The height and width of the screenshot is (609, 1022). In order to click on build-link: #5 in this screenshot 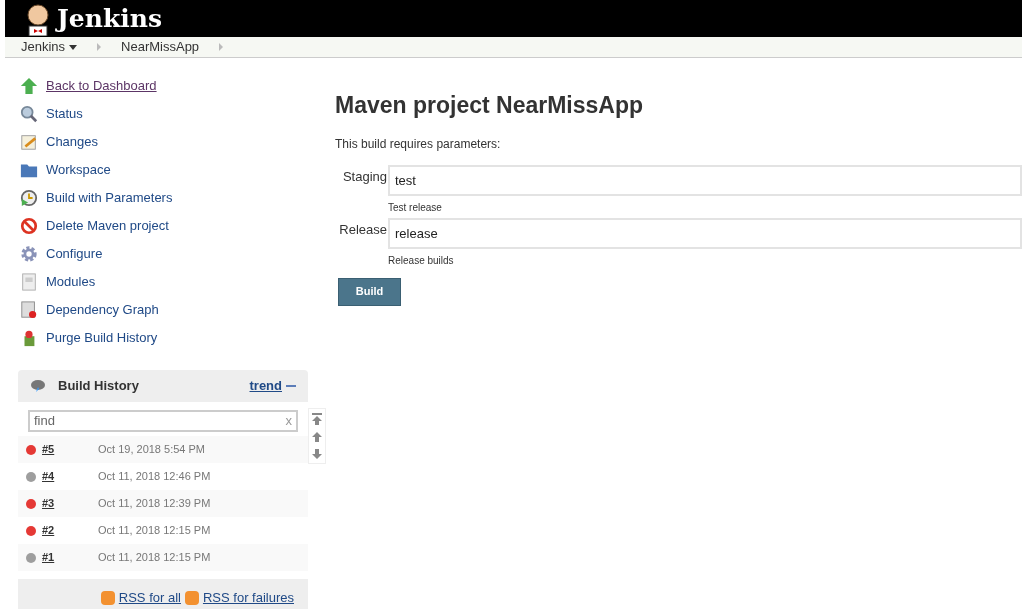, I will do `click(67, 449)`.